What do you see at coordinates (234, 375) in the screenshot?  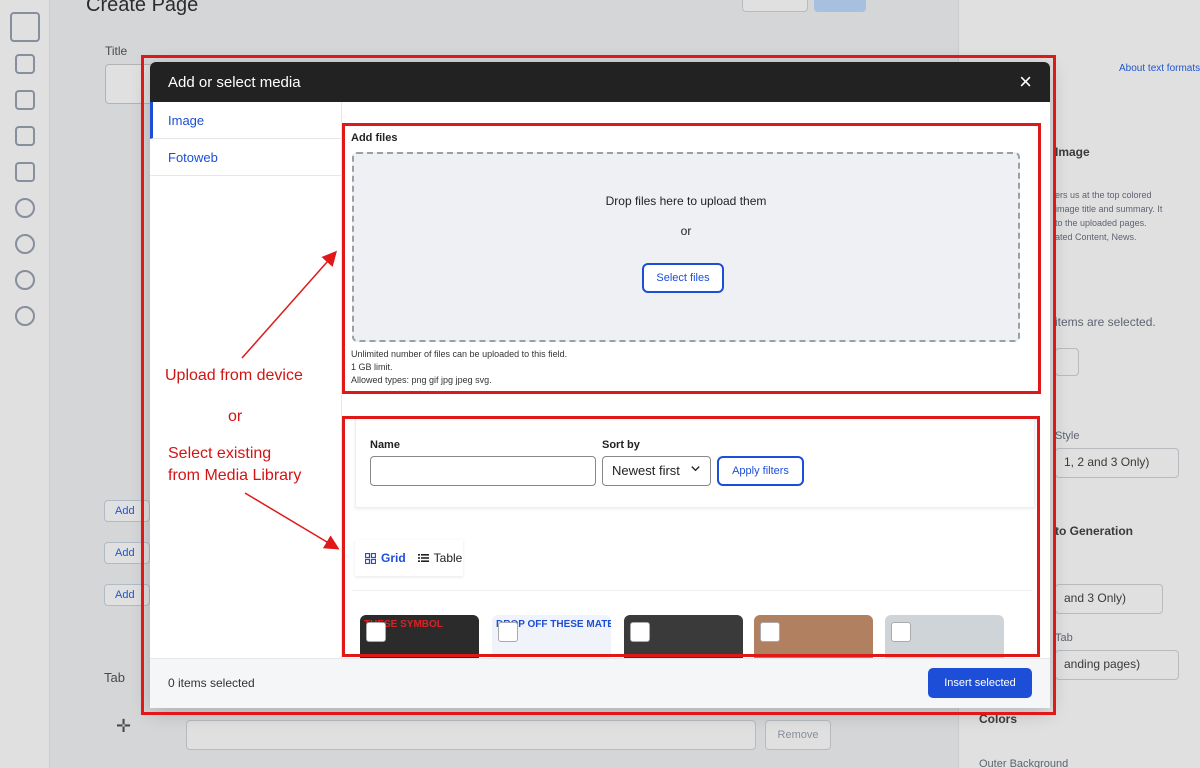 I see `annotation-upload-text: Upload from device` at bounding box center [234, 375].